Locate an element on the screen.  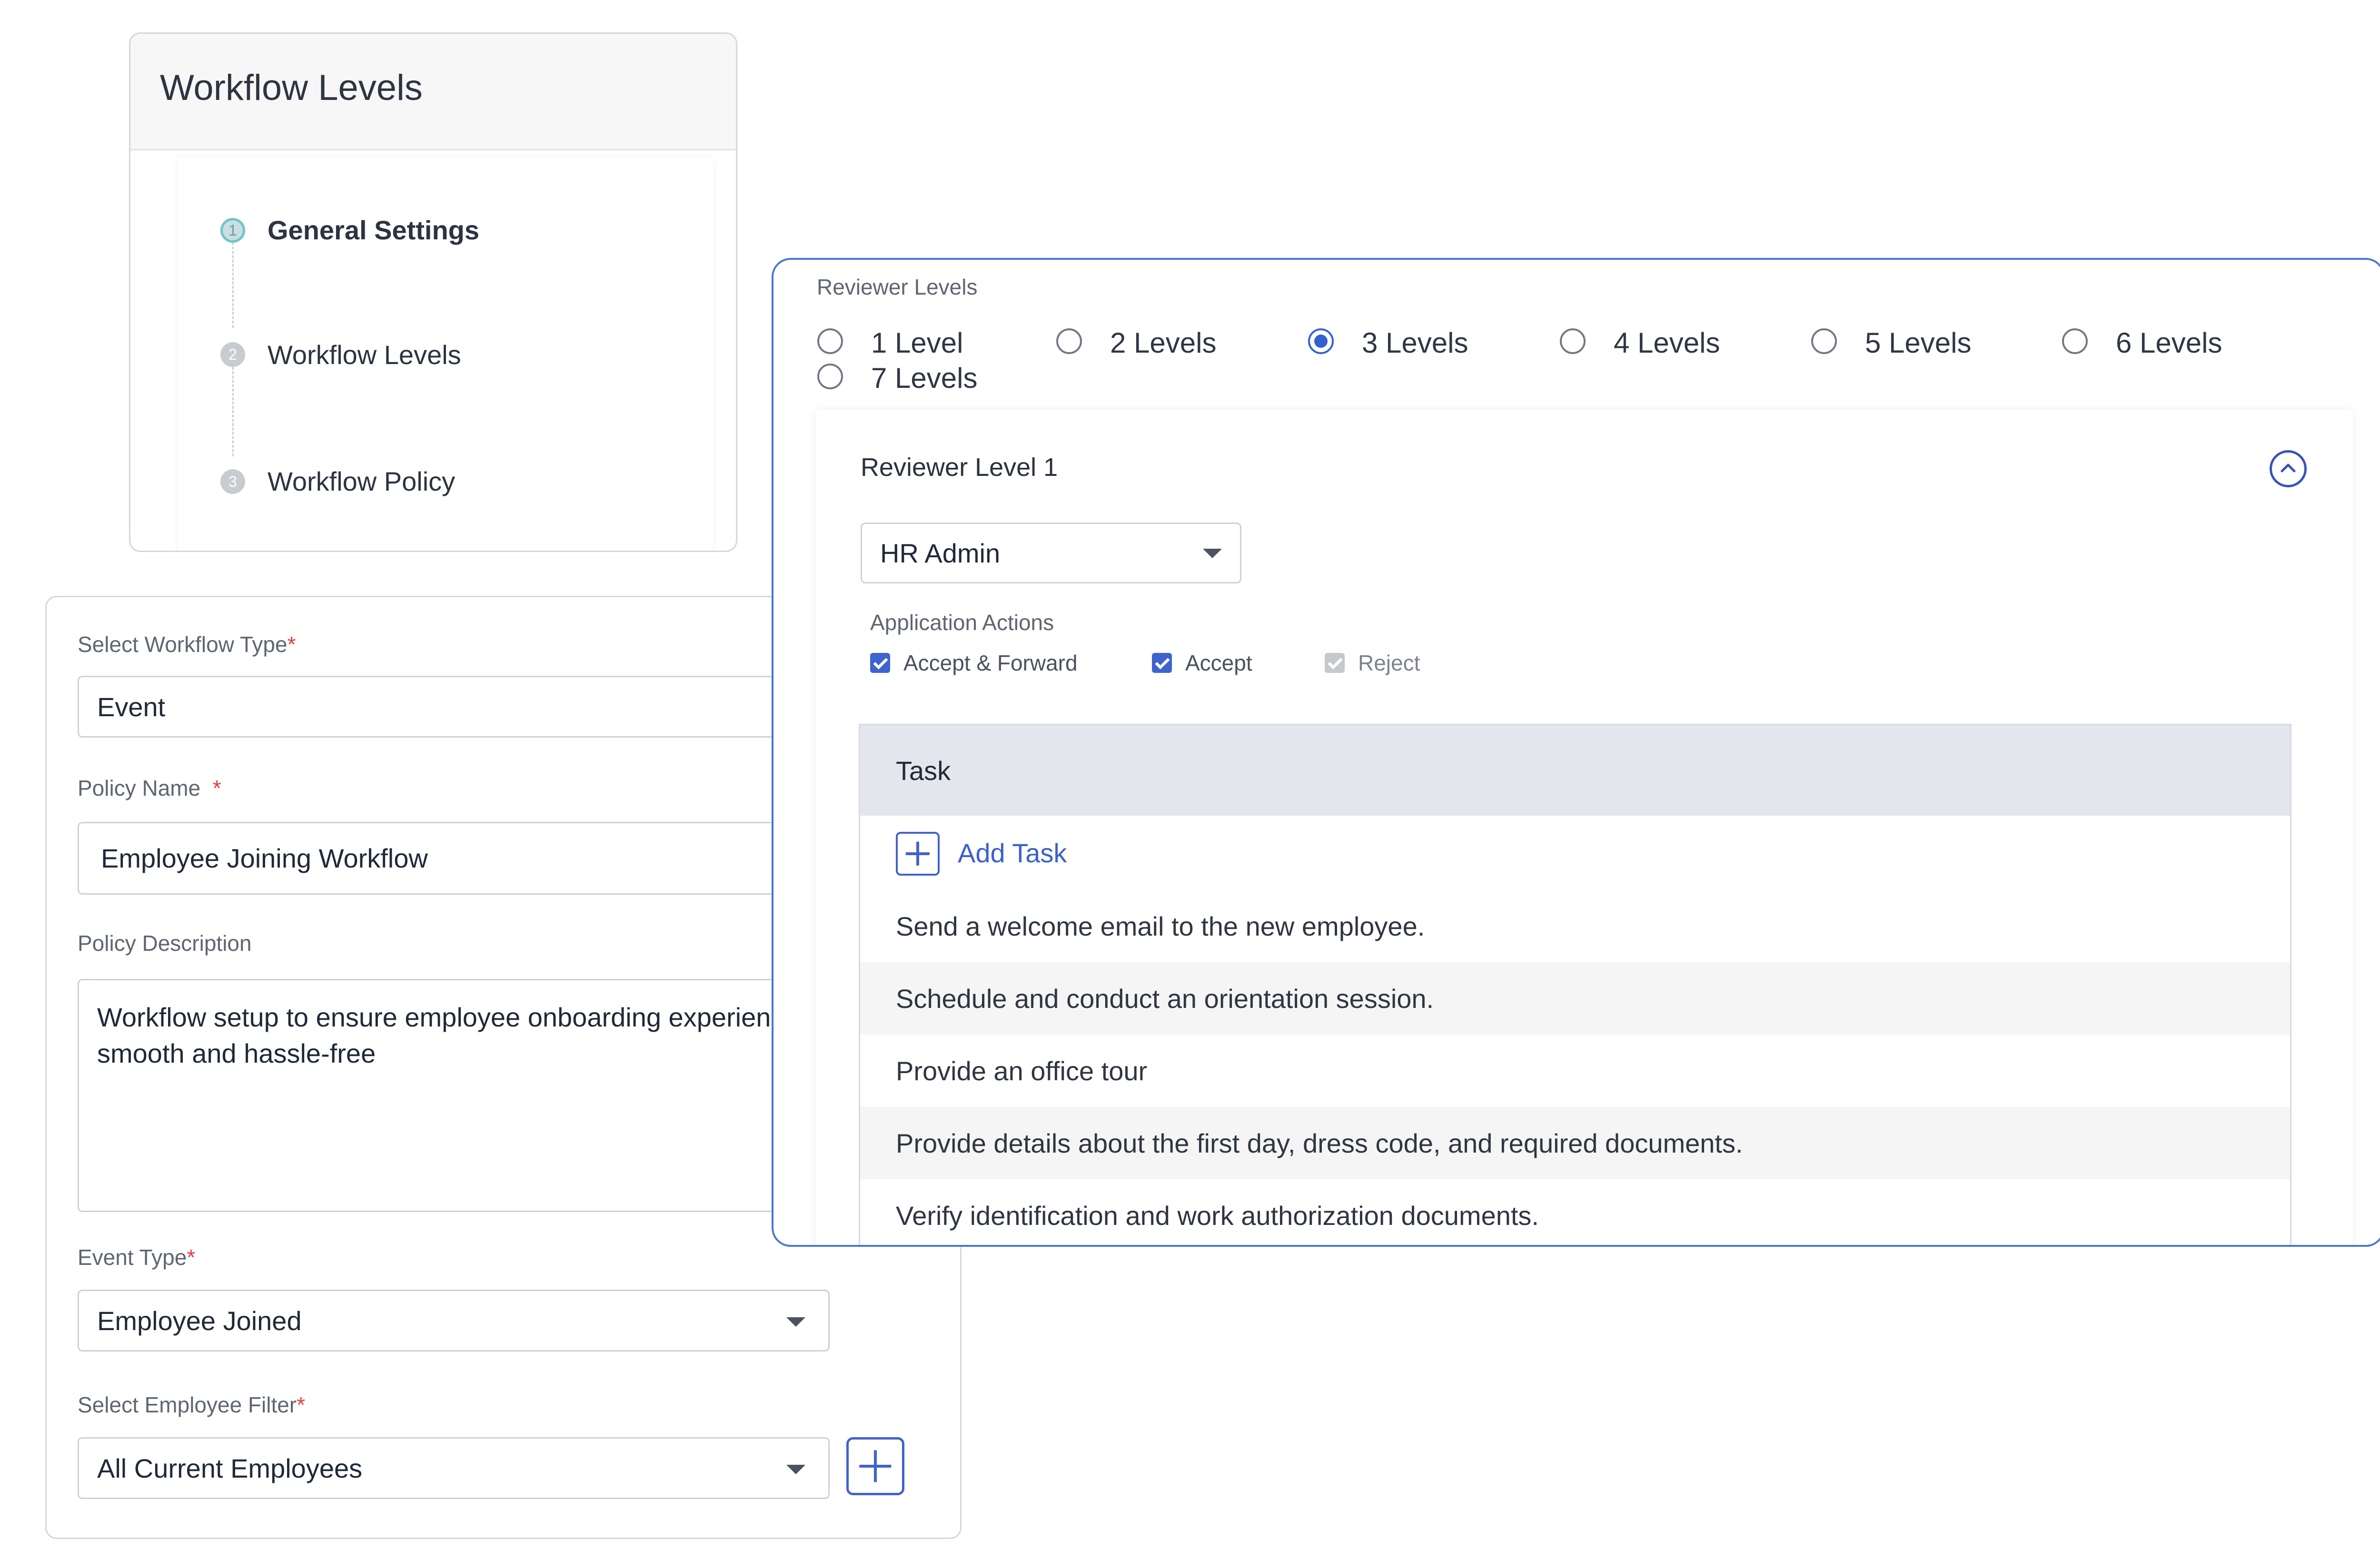
task-row: Provide an office tour is located at coordinates (1575, 1071).